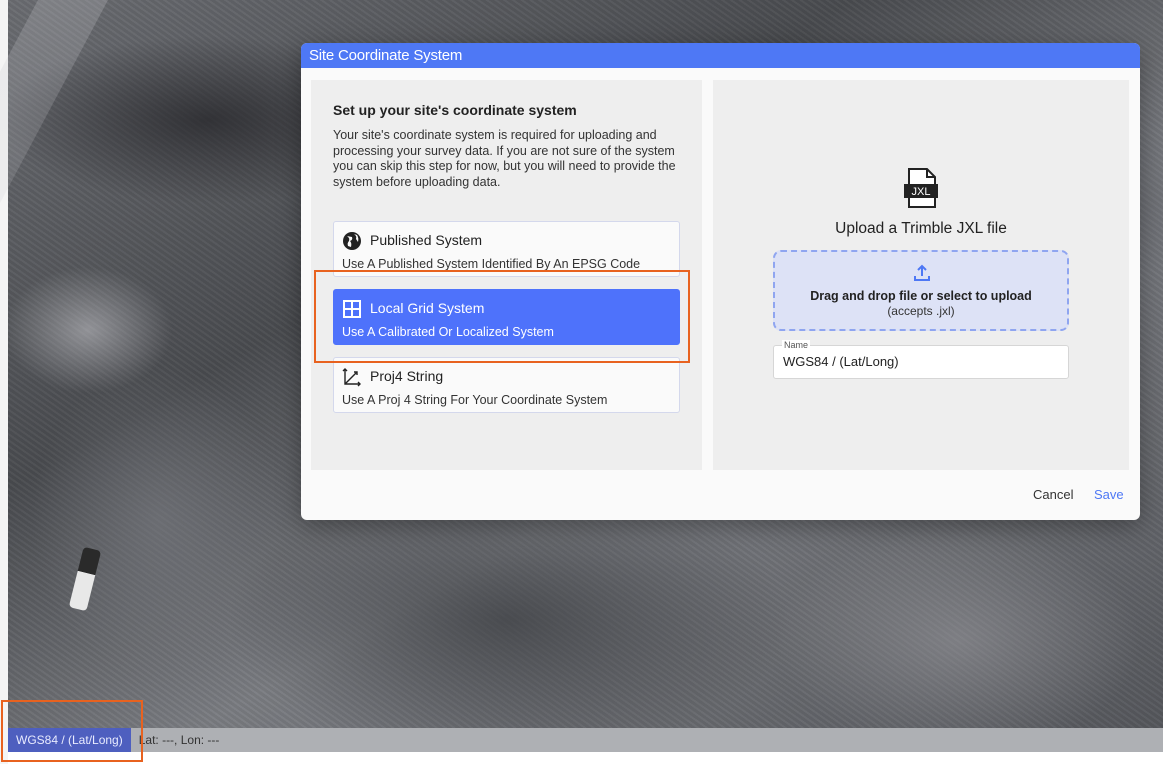  I want to click on cancel-button: Cancel, so click(1053, 494).